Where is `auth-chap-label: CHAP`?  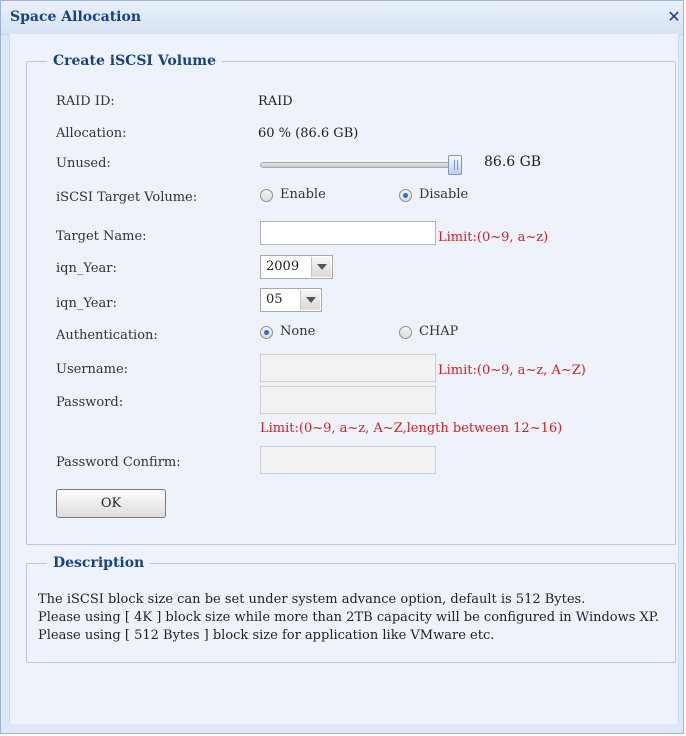 auth-chap-label: CHAP is located at coordinates (439, 331).